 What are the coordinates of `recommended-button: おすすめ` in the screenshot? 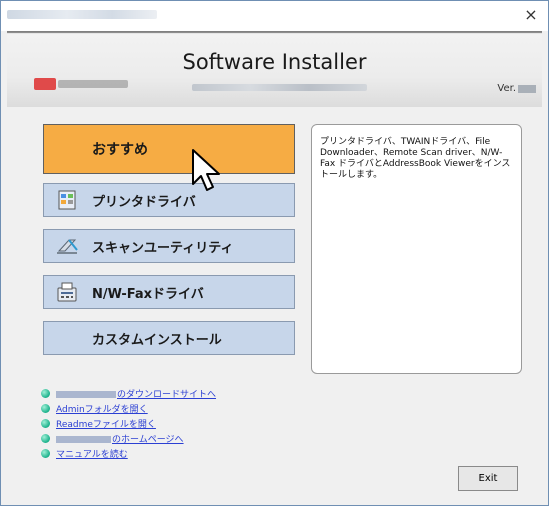 It's located at (169, 149).